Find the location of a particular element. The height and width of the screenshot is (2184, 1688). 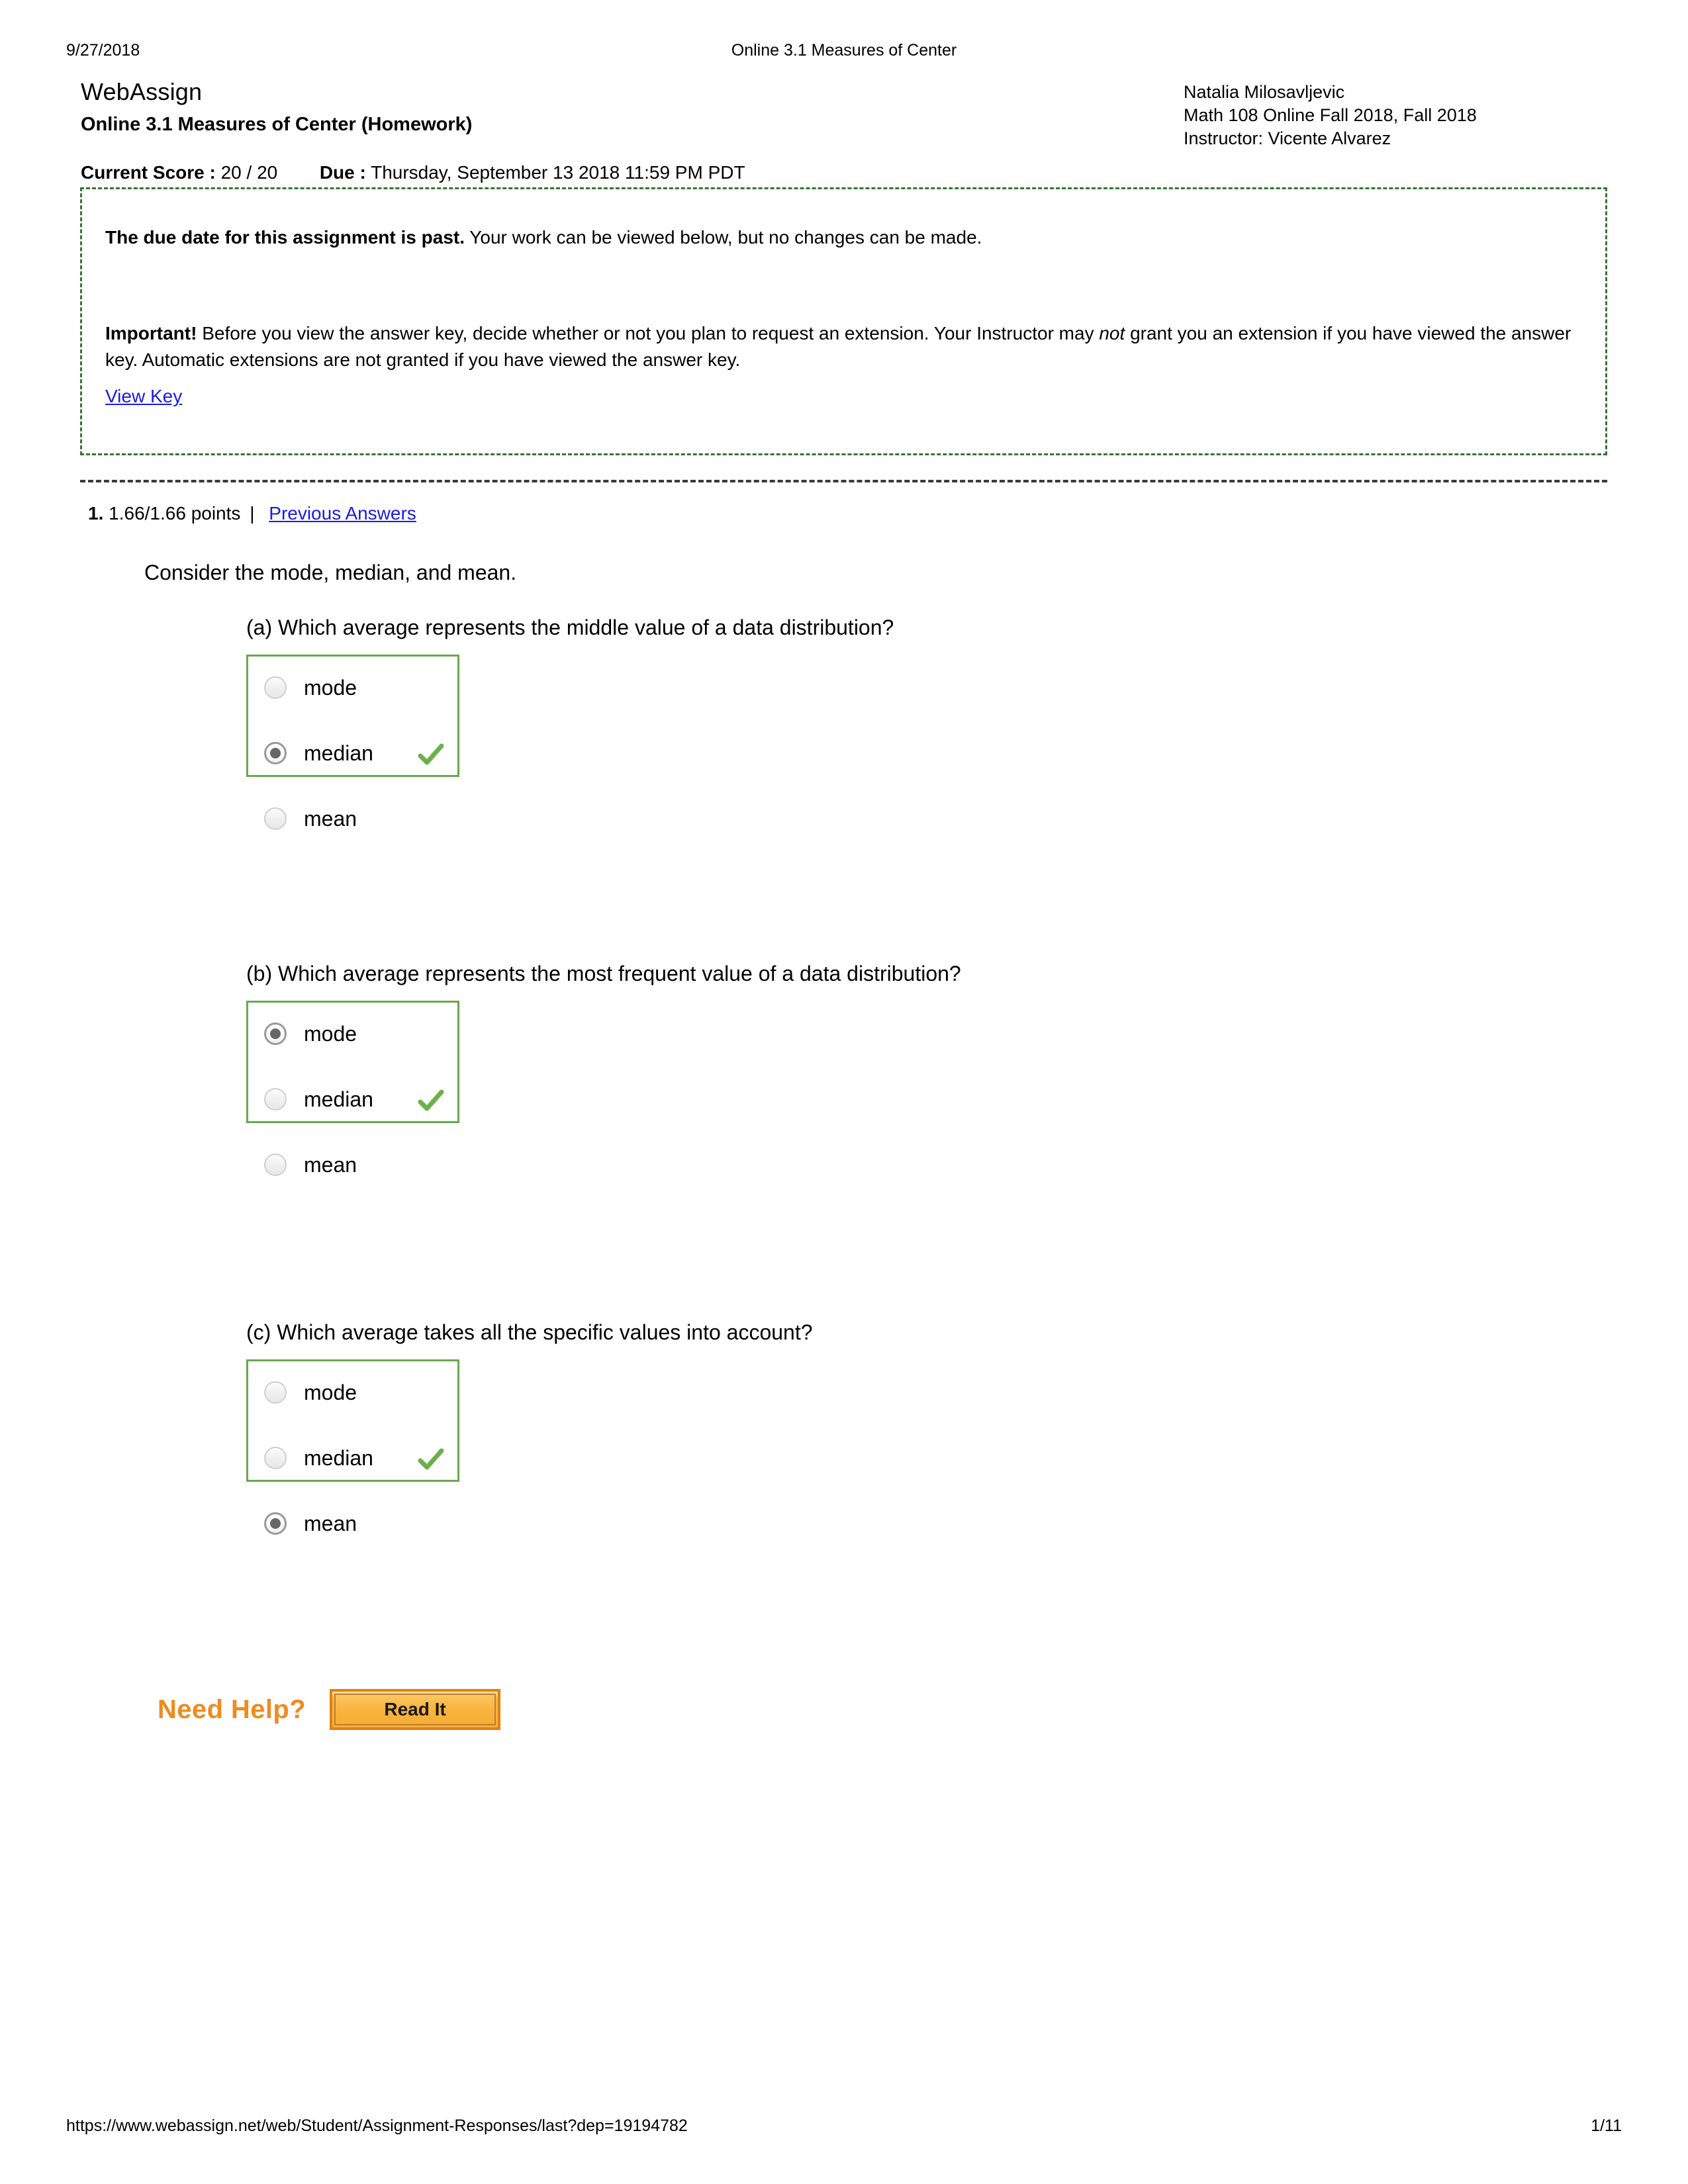

part-a-option-mean: mean is located at coordinates (352, 819).